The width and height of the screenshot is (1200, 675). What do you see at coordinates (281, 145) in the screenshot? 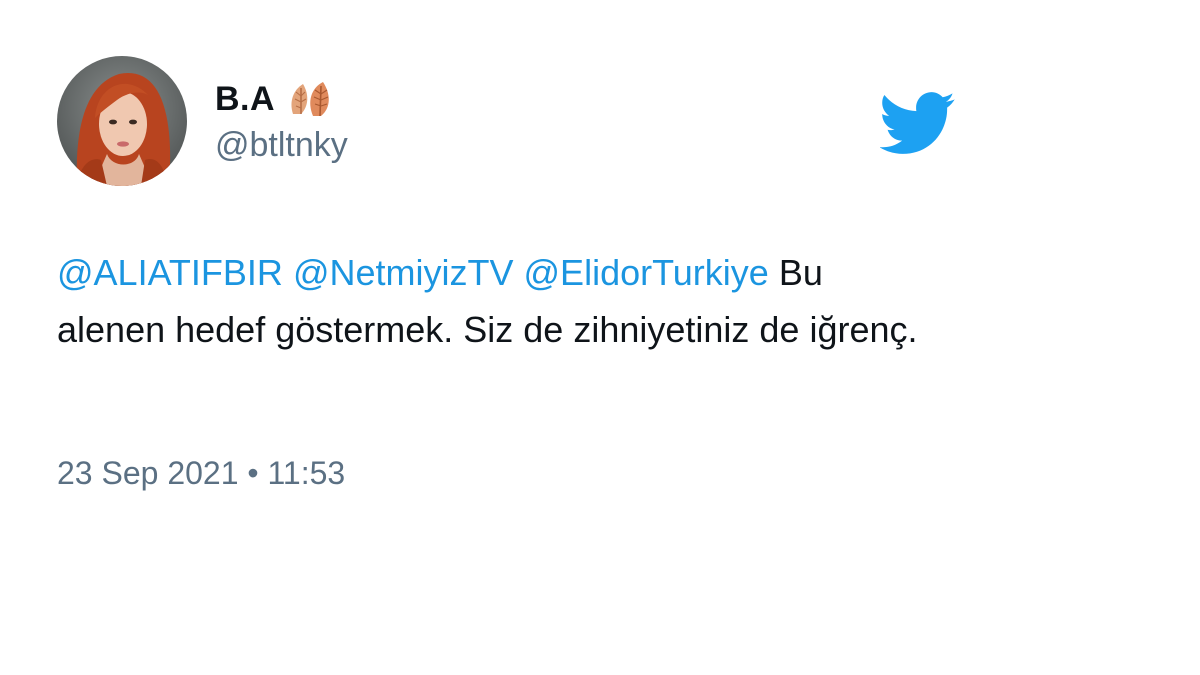
I see `user-handle: @btltnky` at bounding box center [281, 145].